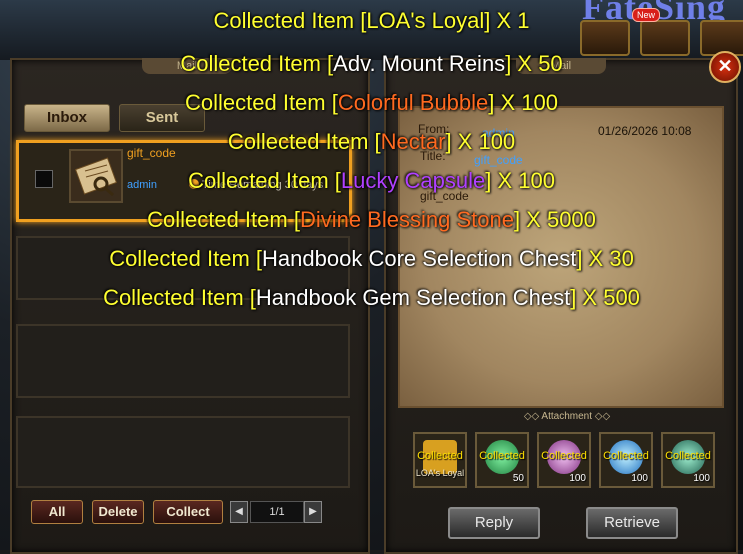 This screenshot has width=743, height=554. I want to click on reply-button: Reply, so click(494, 523).